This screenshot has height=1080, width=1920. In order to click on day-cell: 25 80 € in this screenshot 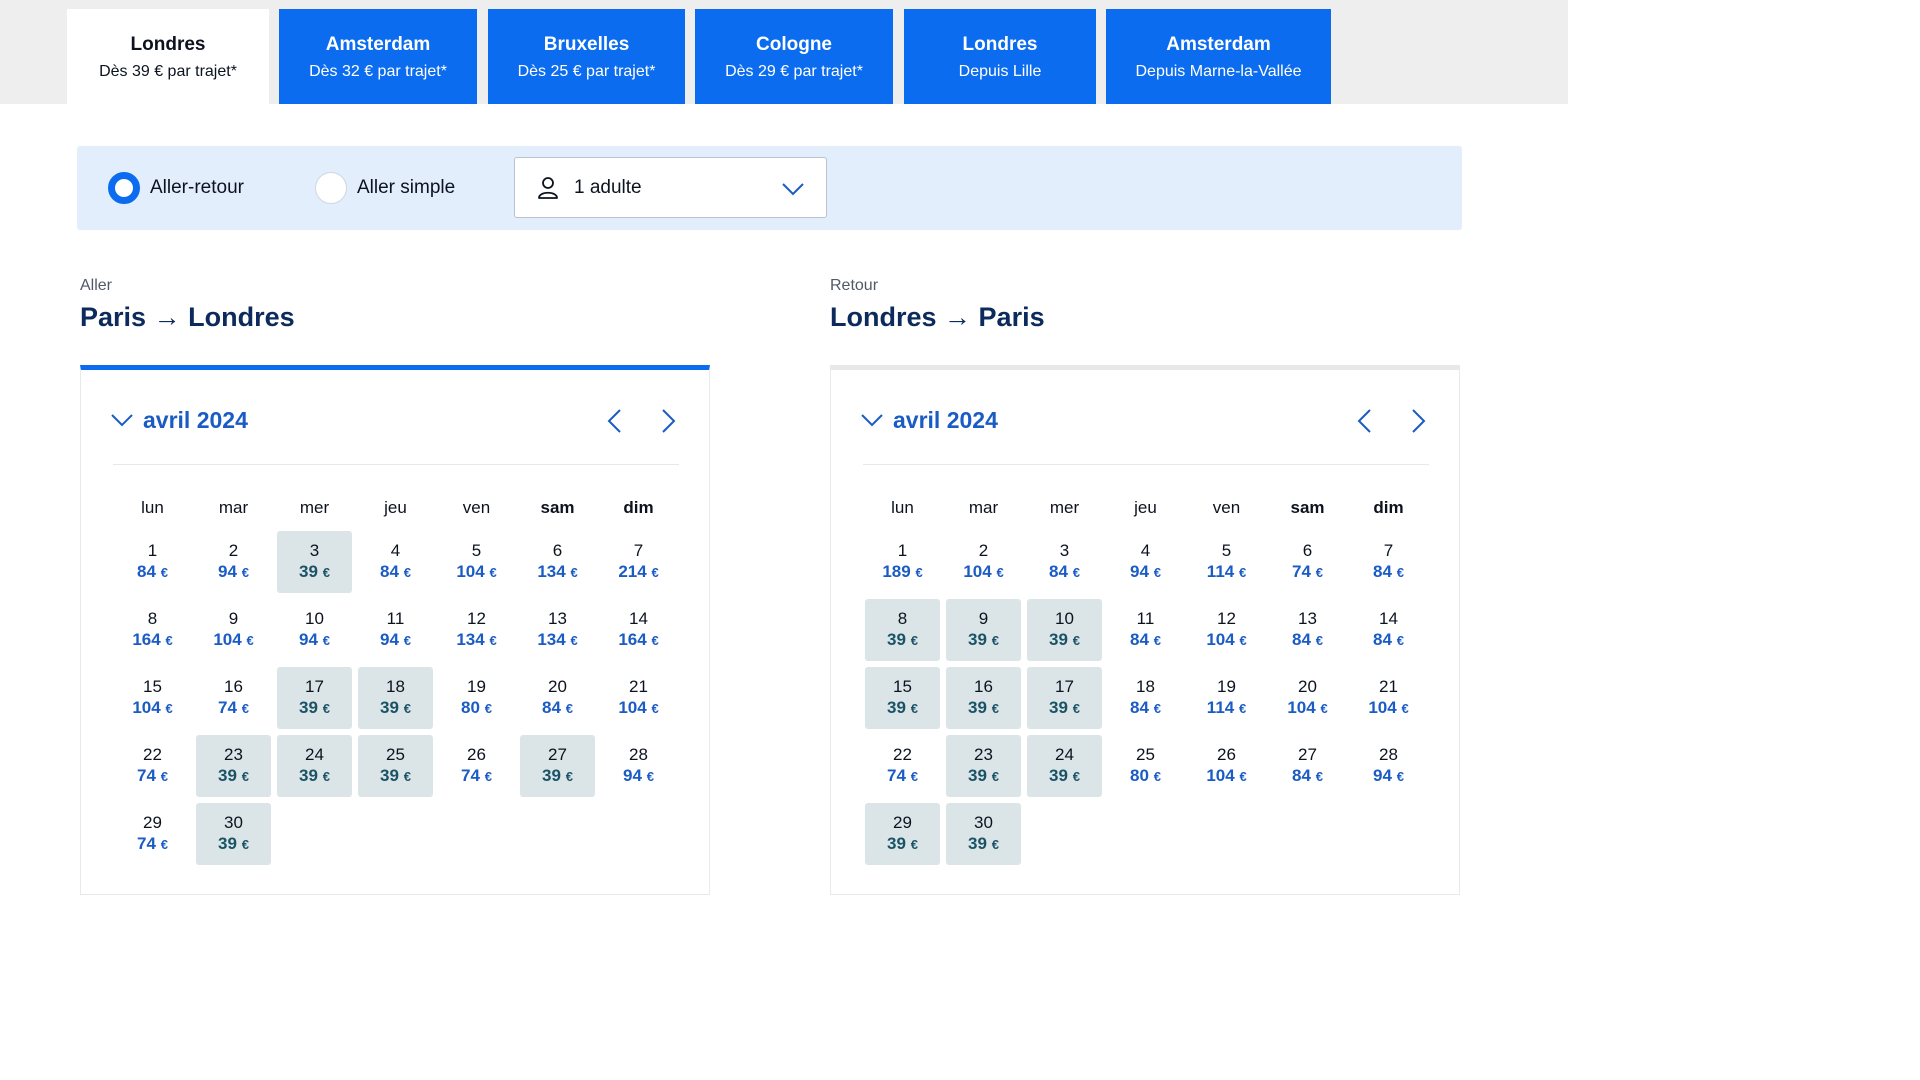, I will do `click(1145, 766)`.